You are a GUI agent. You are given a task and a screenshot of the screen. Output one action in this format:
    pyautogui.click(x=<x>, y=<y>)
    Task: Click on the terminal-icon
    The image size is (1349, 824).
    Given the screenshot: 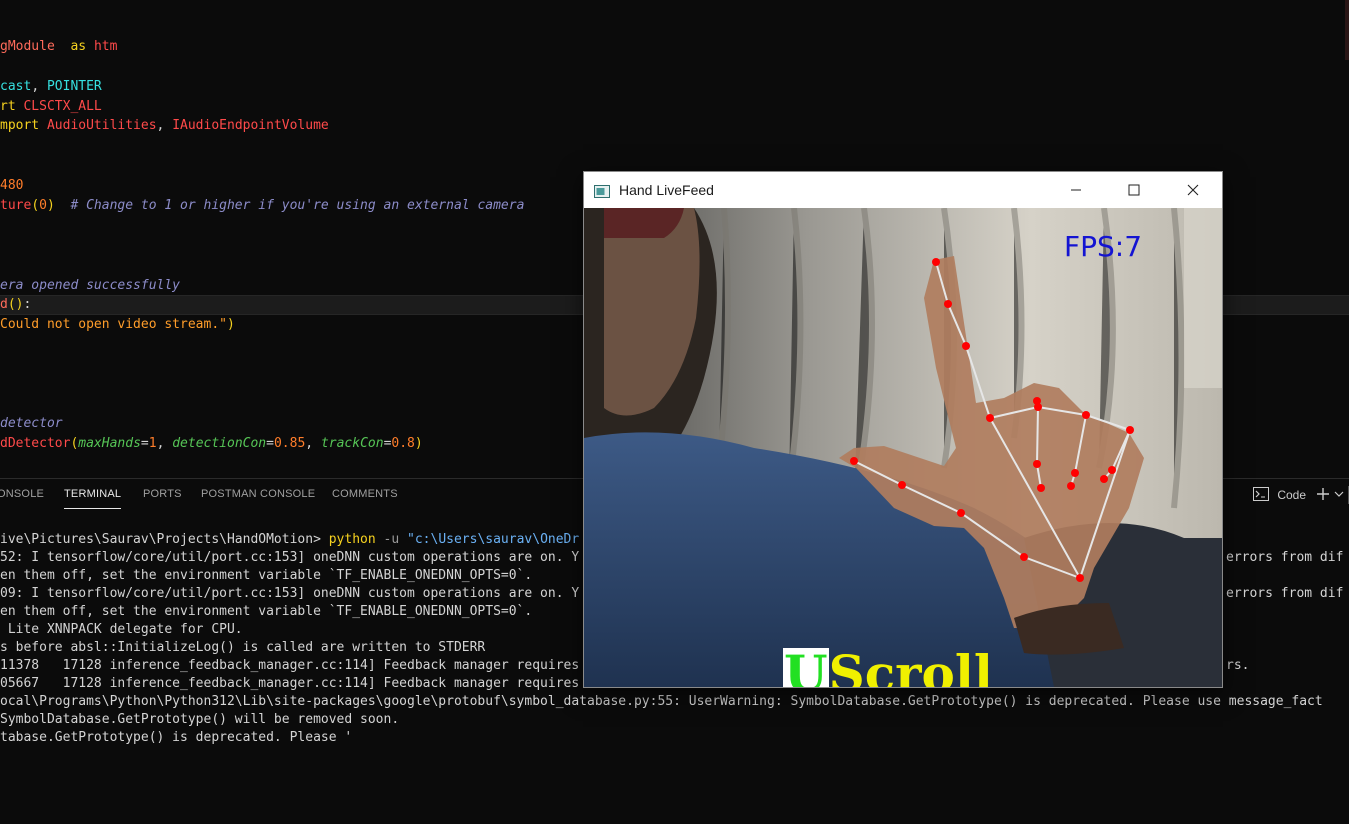 What is the action you would take?
    pyautogui.click(x=1261, y=495)
    